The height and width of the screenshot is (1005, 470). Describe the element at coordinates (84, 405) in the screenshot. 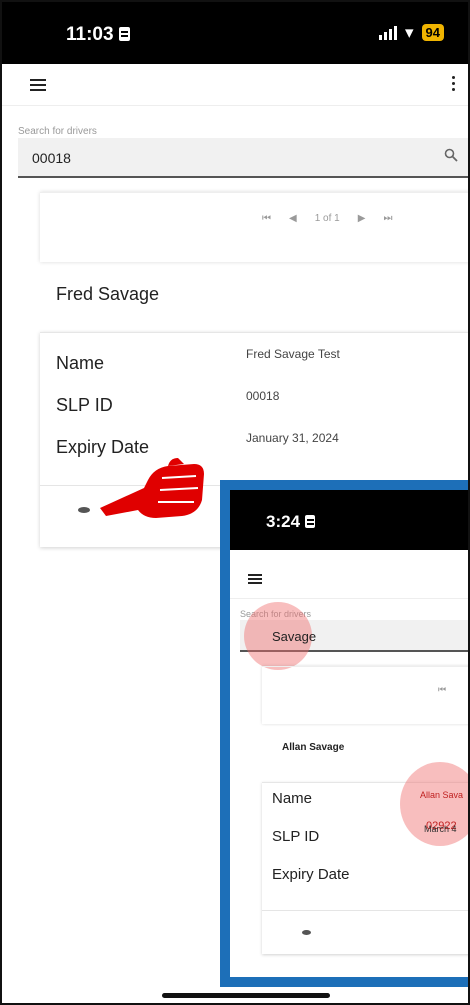

I see `slp-id-label: SLP ID` at that location.